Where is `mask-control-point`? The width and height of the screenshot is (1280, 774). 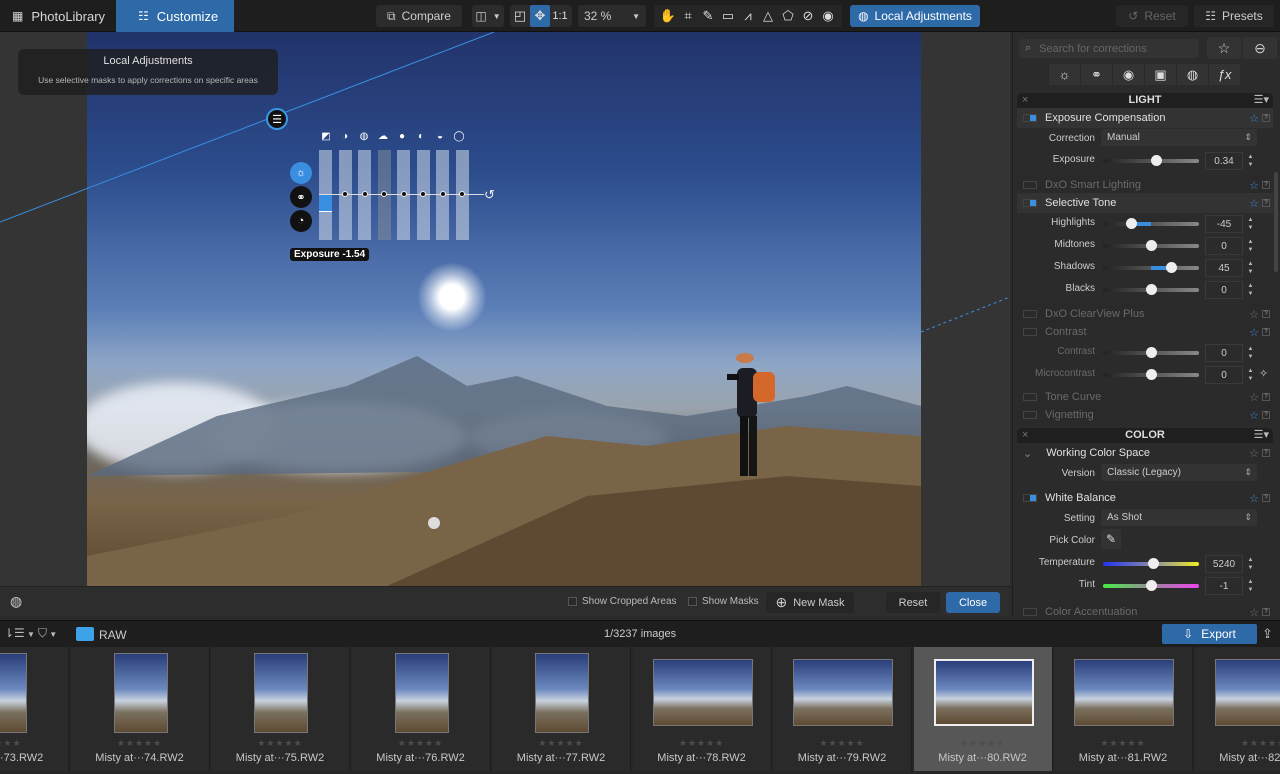
mask-control-point is located at coordinates (434, 523).